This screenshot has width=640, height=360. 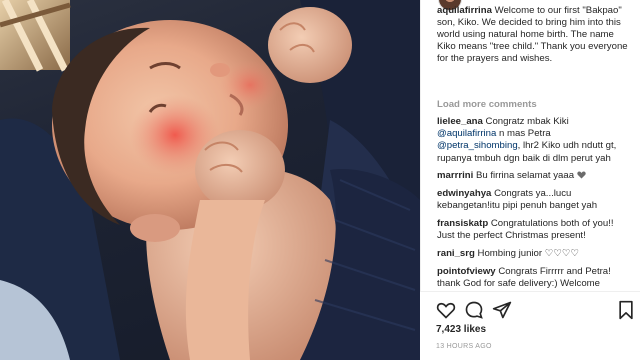 I want to click on comment-icon, so click(x=474, y=310).